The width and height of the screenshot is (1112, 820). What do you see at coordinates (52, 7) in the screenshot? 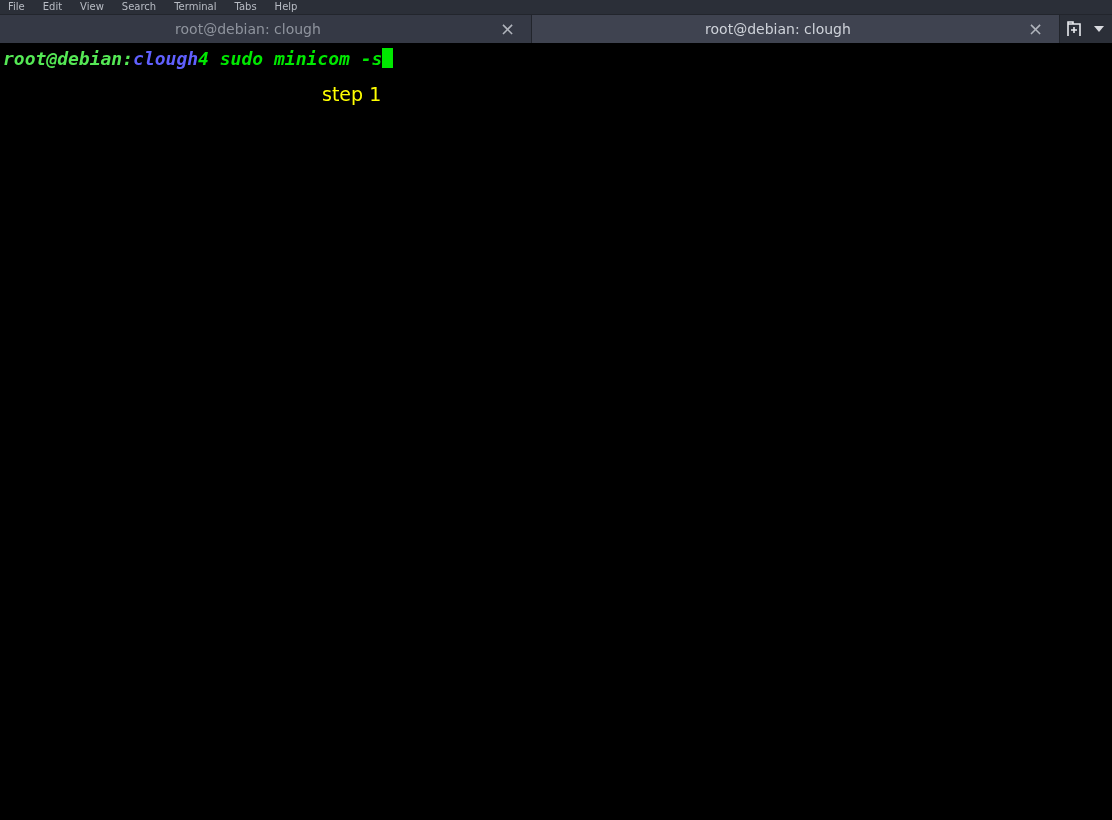
I see `menu-item: Edit` at bounding box center [52, 7].